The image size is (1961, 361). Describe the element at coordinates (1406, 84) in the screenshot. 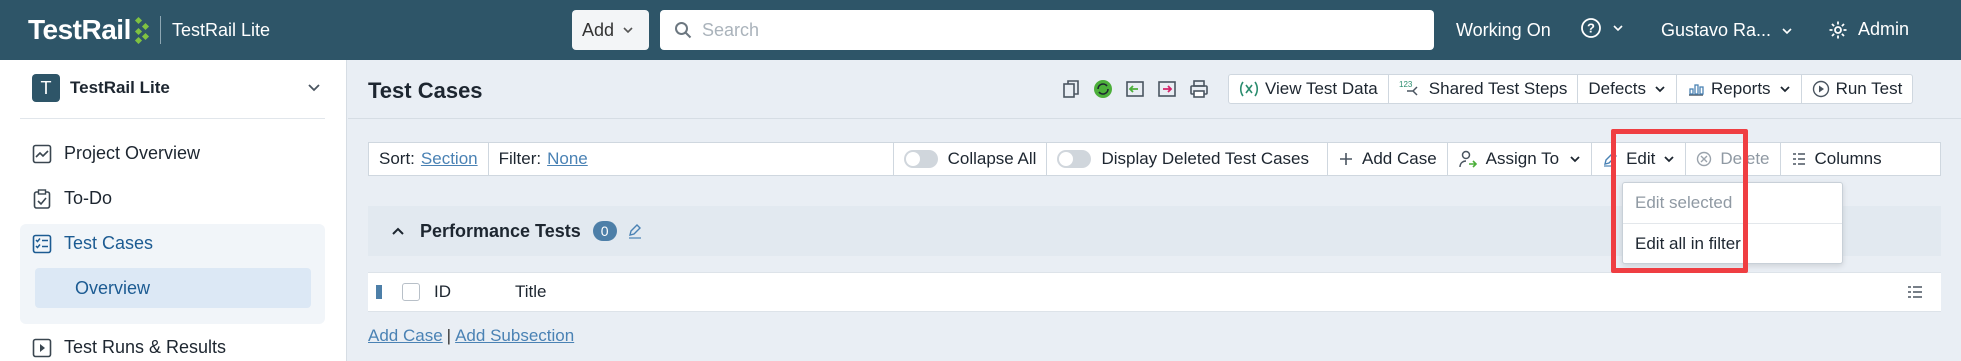

I see `shared-steps-badge: 123` at that location.